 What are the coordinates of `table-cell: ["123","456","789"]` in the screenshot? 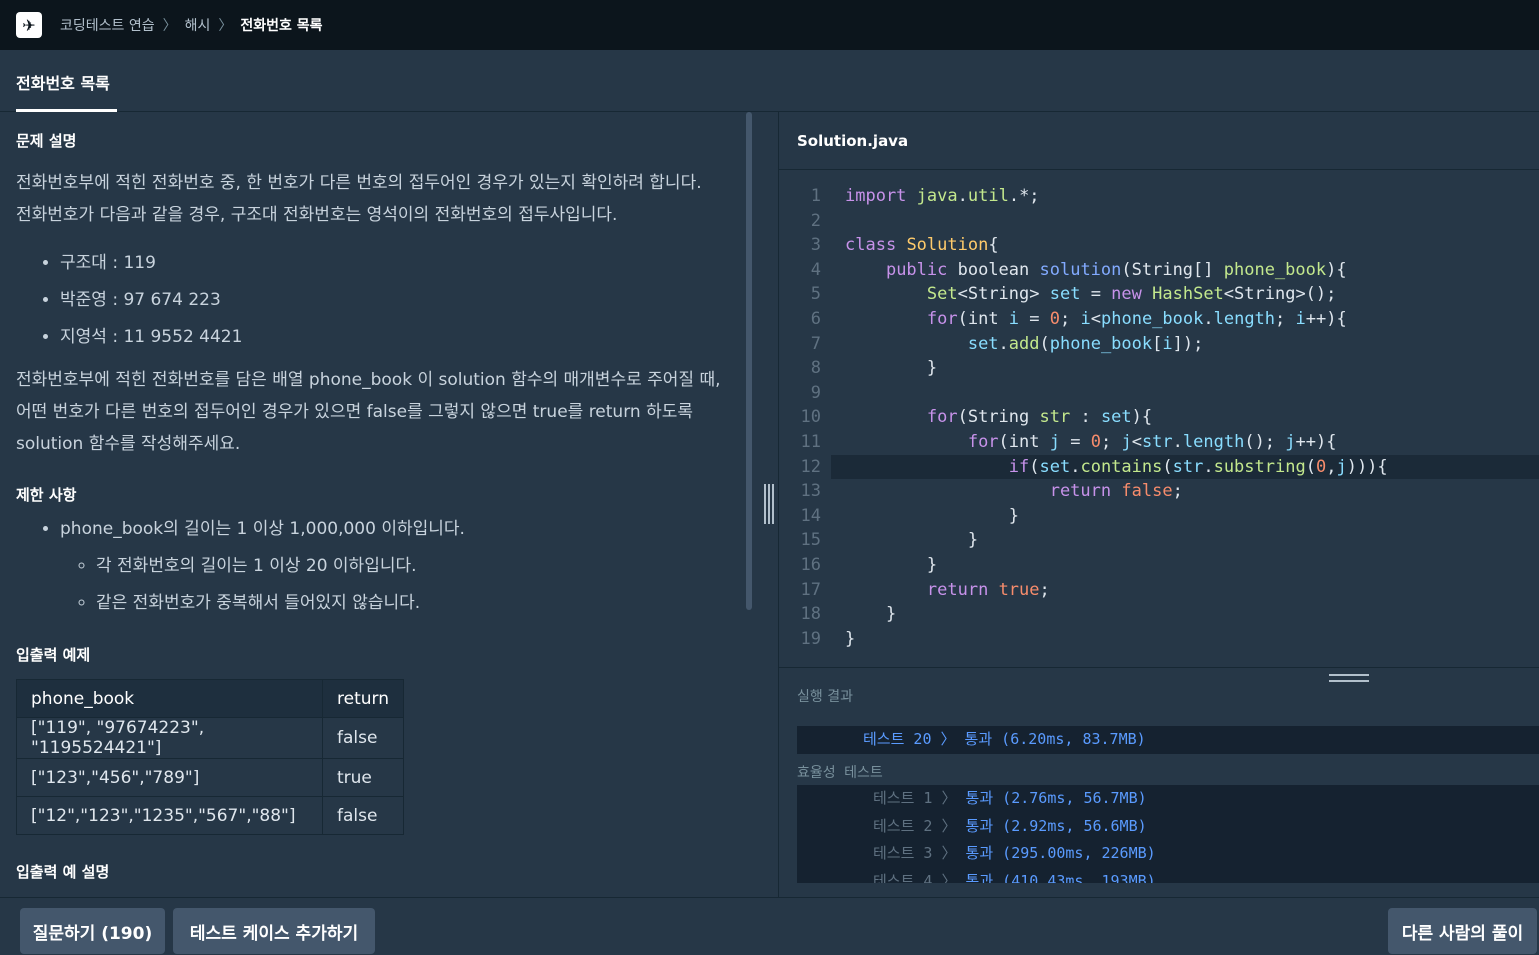 It's located at (169, 777).